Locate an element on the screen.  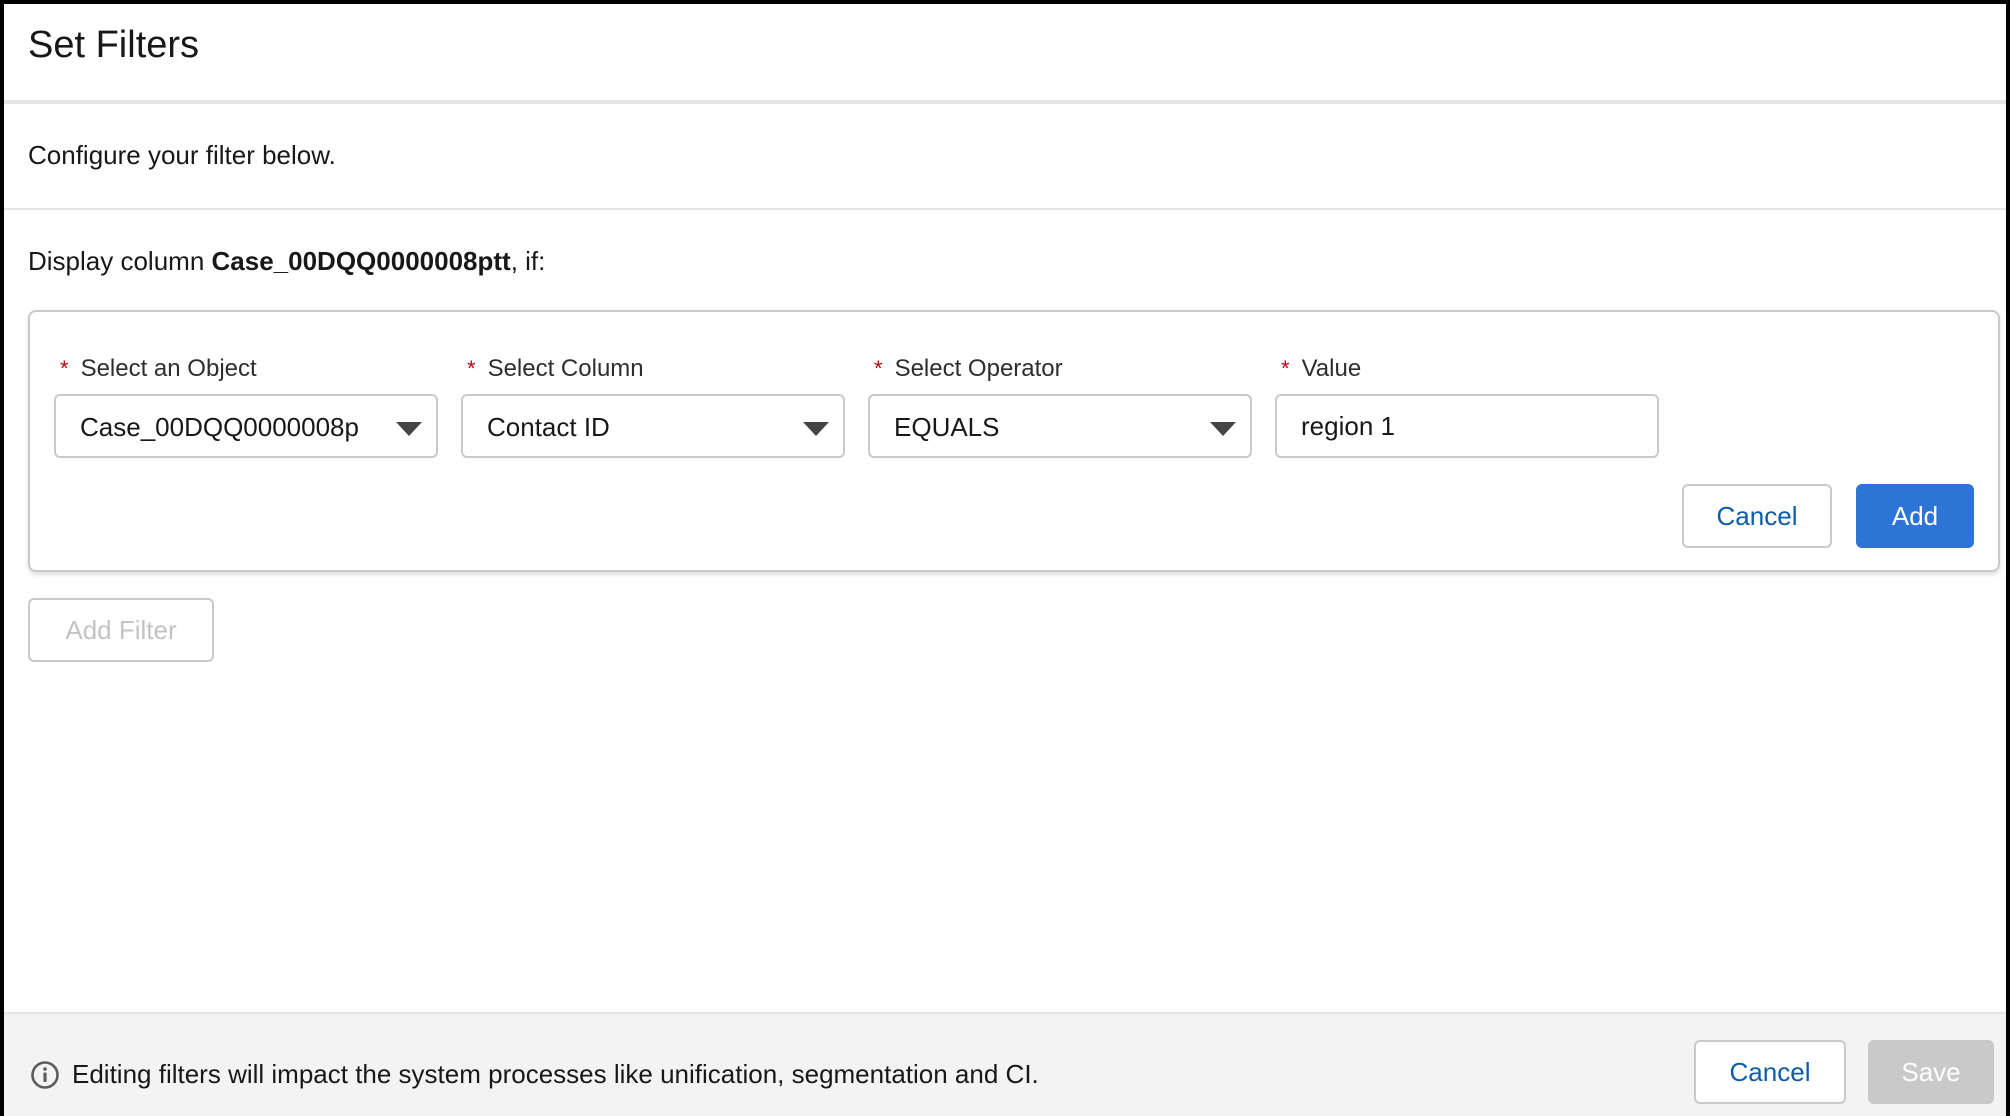
operator-field: * Select Operator EQUALS is located at coordinates (1060, 405).